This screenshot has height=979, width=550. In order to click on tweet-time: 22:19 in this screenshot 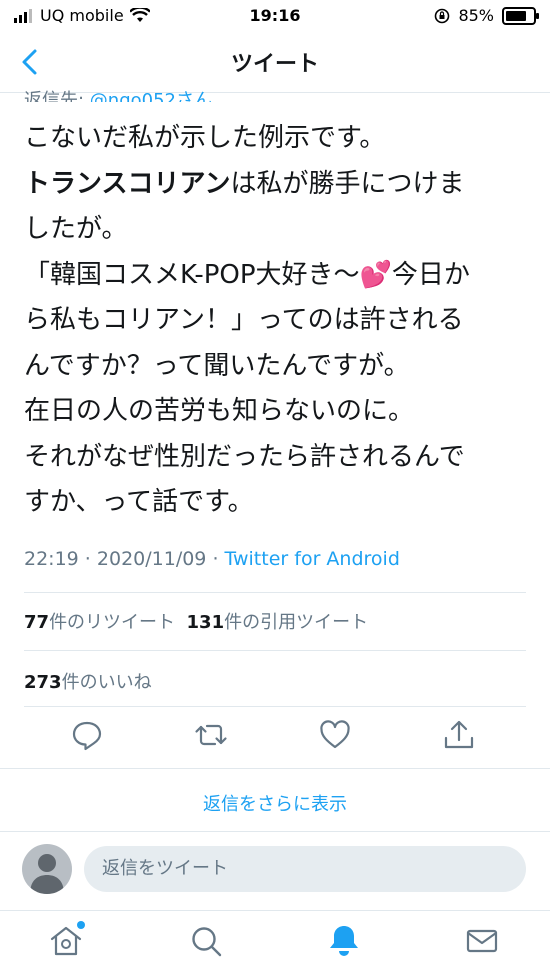, I will do `click(51, 559)`.